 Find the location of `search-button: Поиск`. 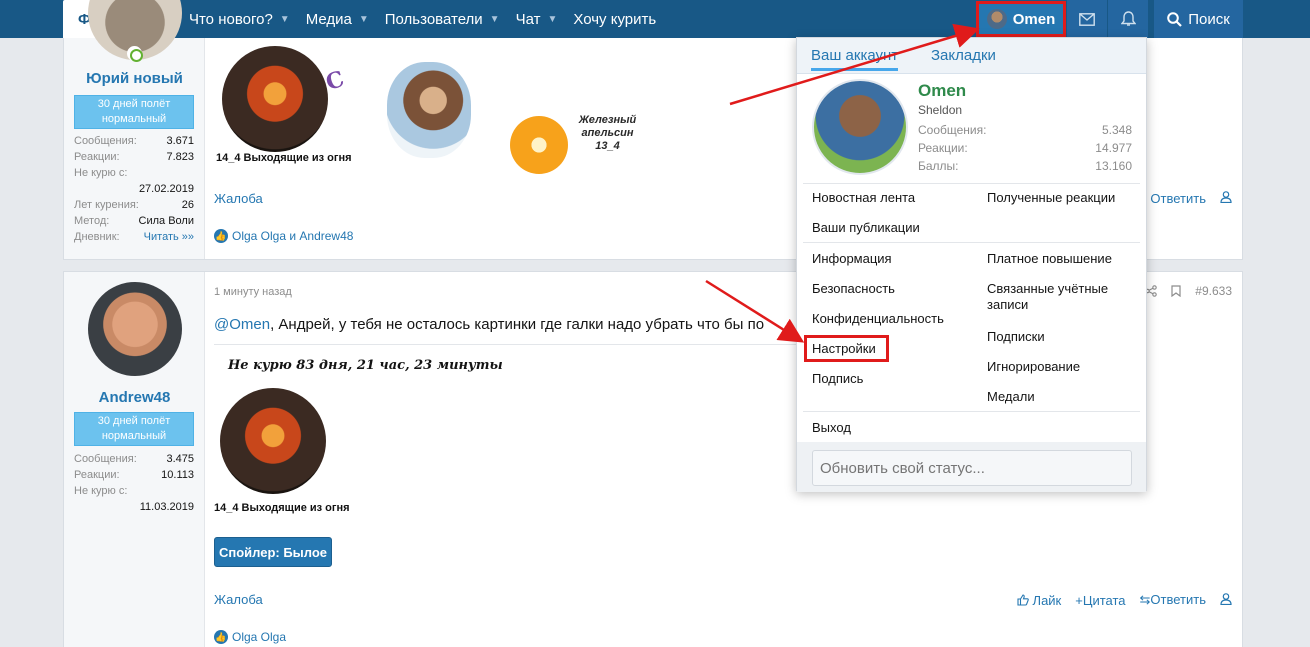

search-button: Поиск is located at coordinates (1198, 19).